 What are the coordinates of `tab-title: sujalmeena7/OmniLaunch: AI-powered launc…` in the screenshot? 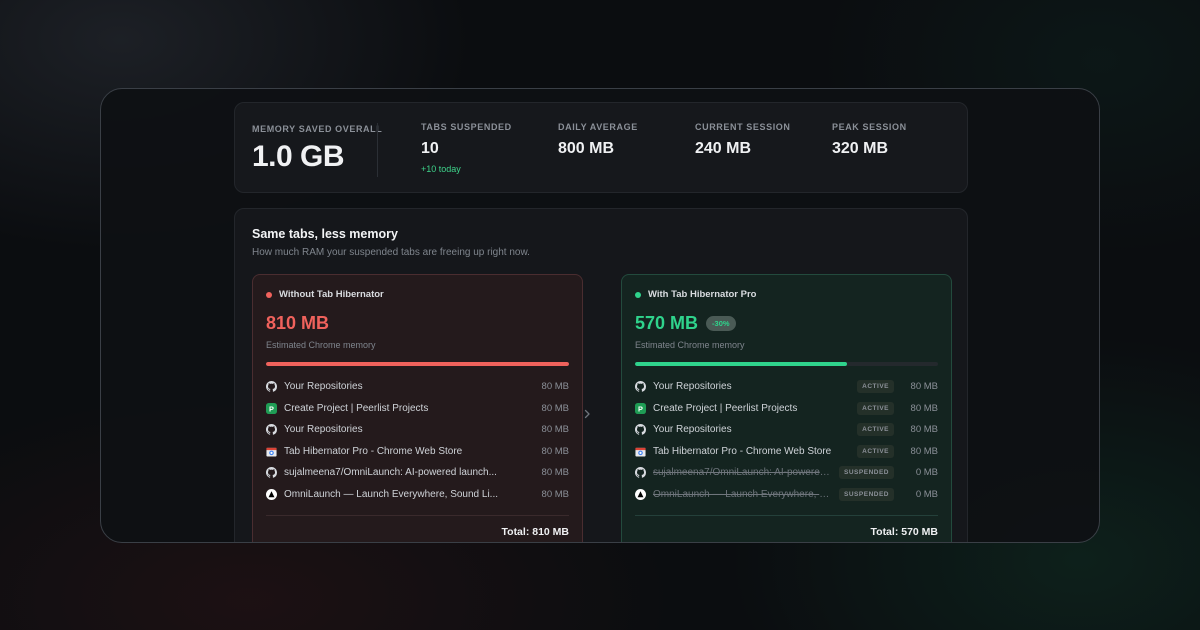 It's located at (390, 473).